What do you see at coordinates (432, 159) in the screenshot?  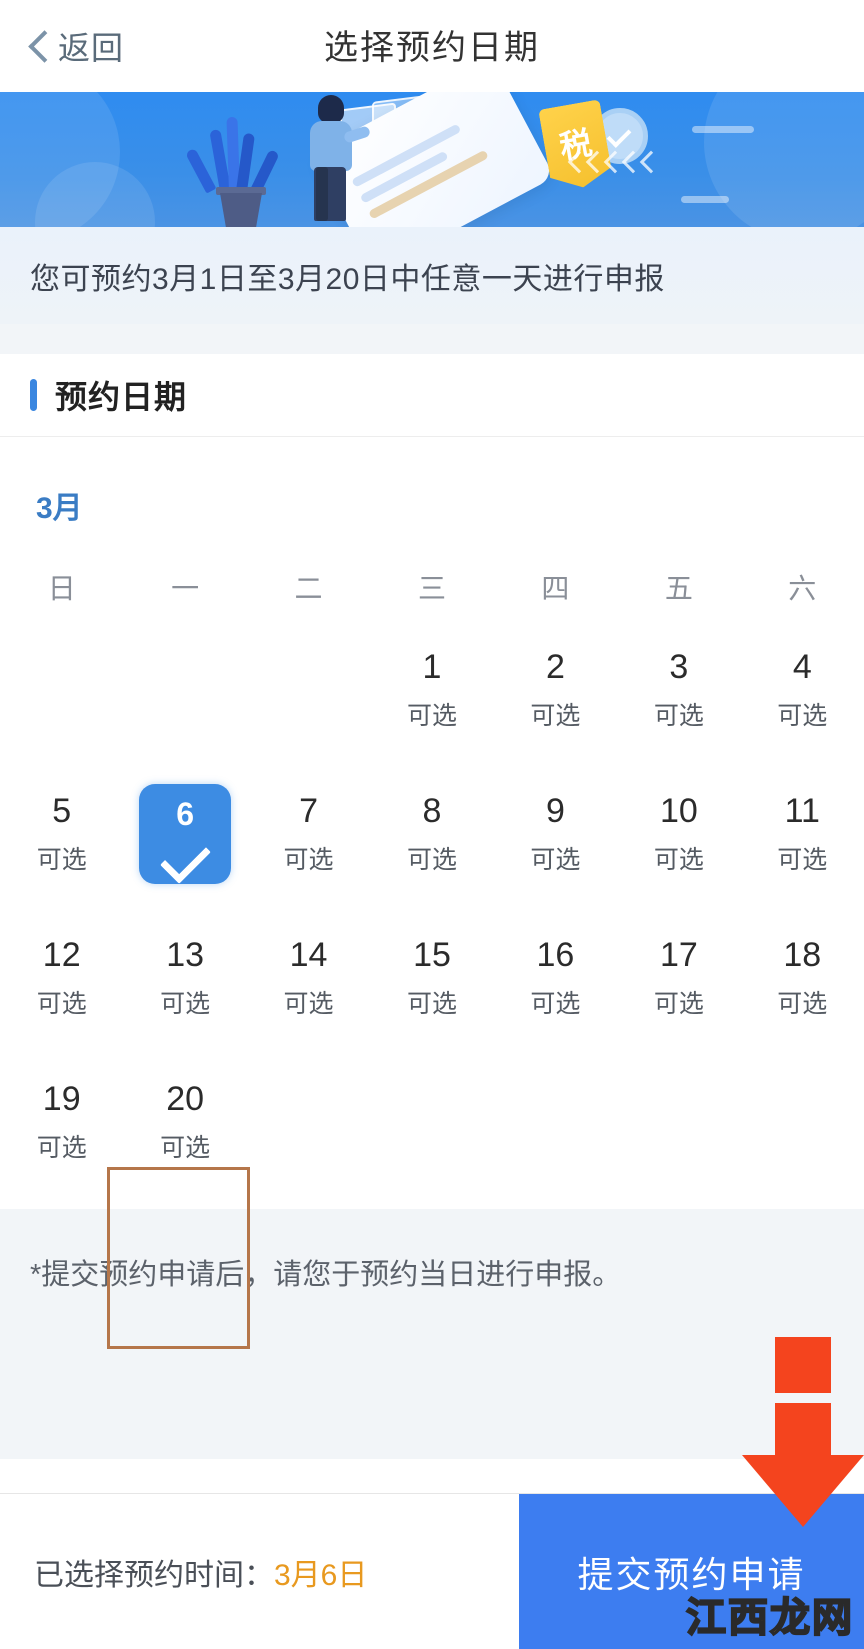 I see `banner-illustration: 税` at bounding box center [432, 159].